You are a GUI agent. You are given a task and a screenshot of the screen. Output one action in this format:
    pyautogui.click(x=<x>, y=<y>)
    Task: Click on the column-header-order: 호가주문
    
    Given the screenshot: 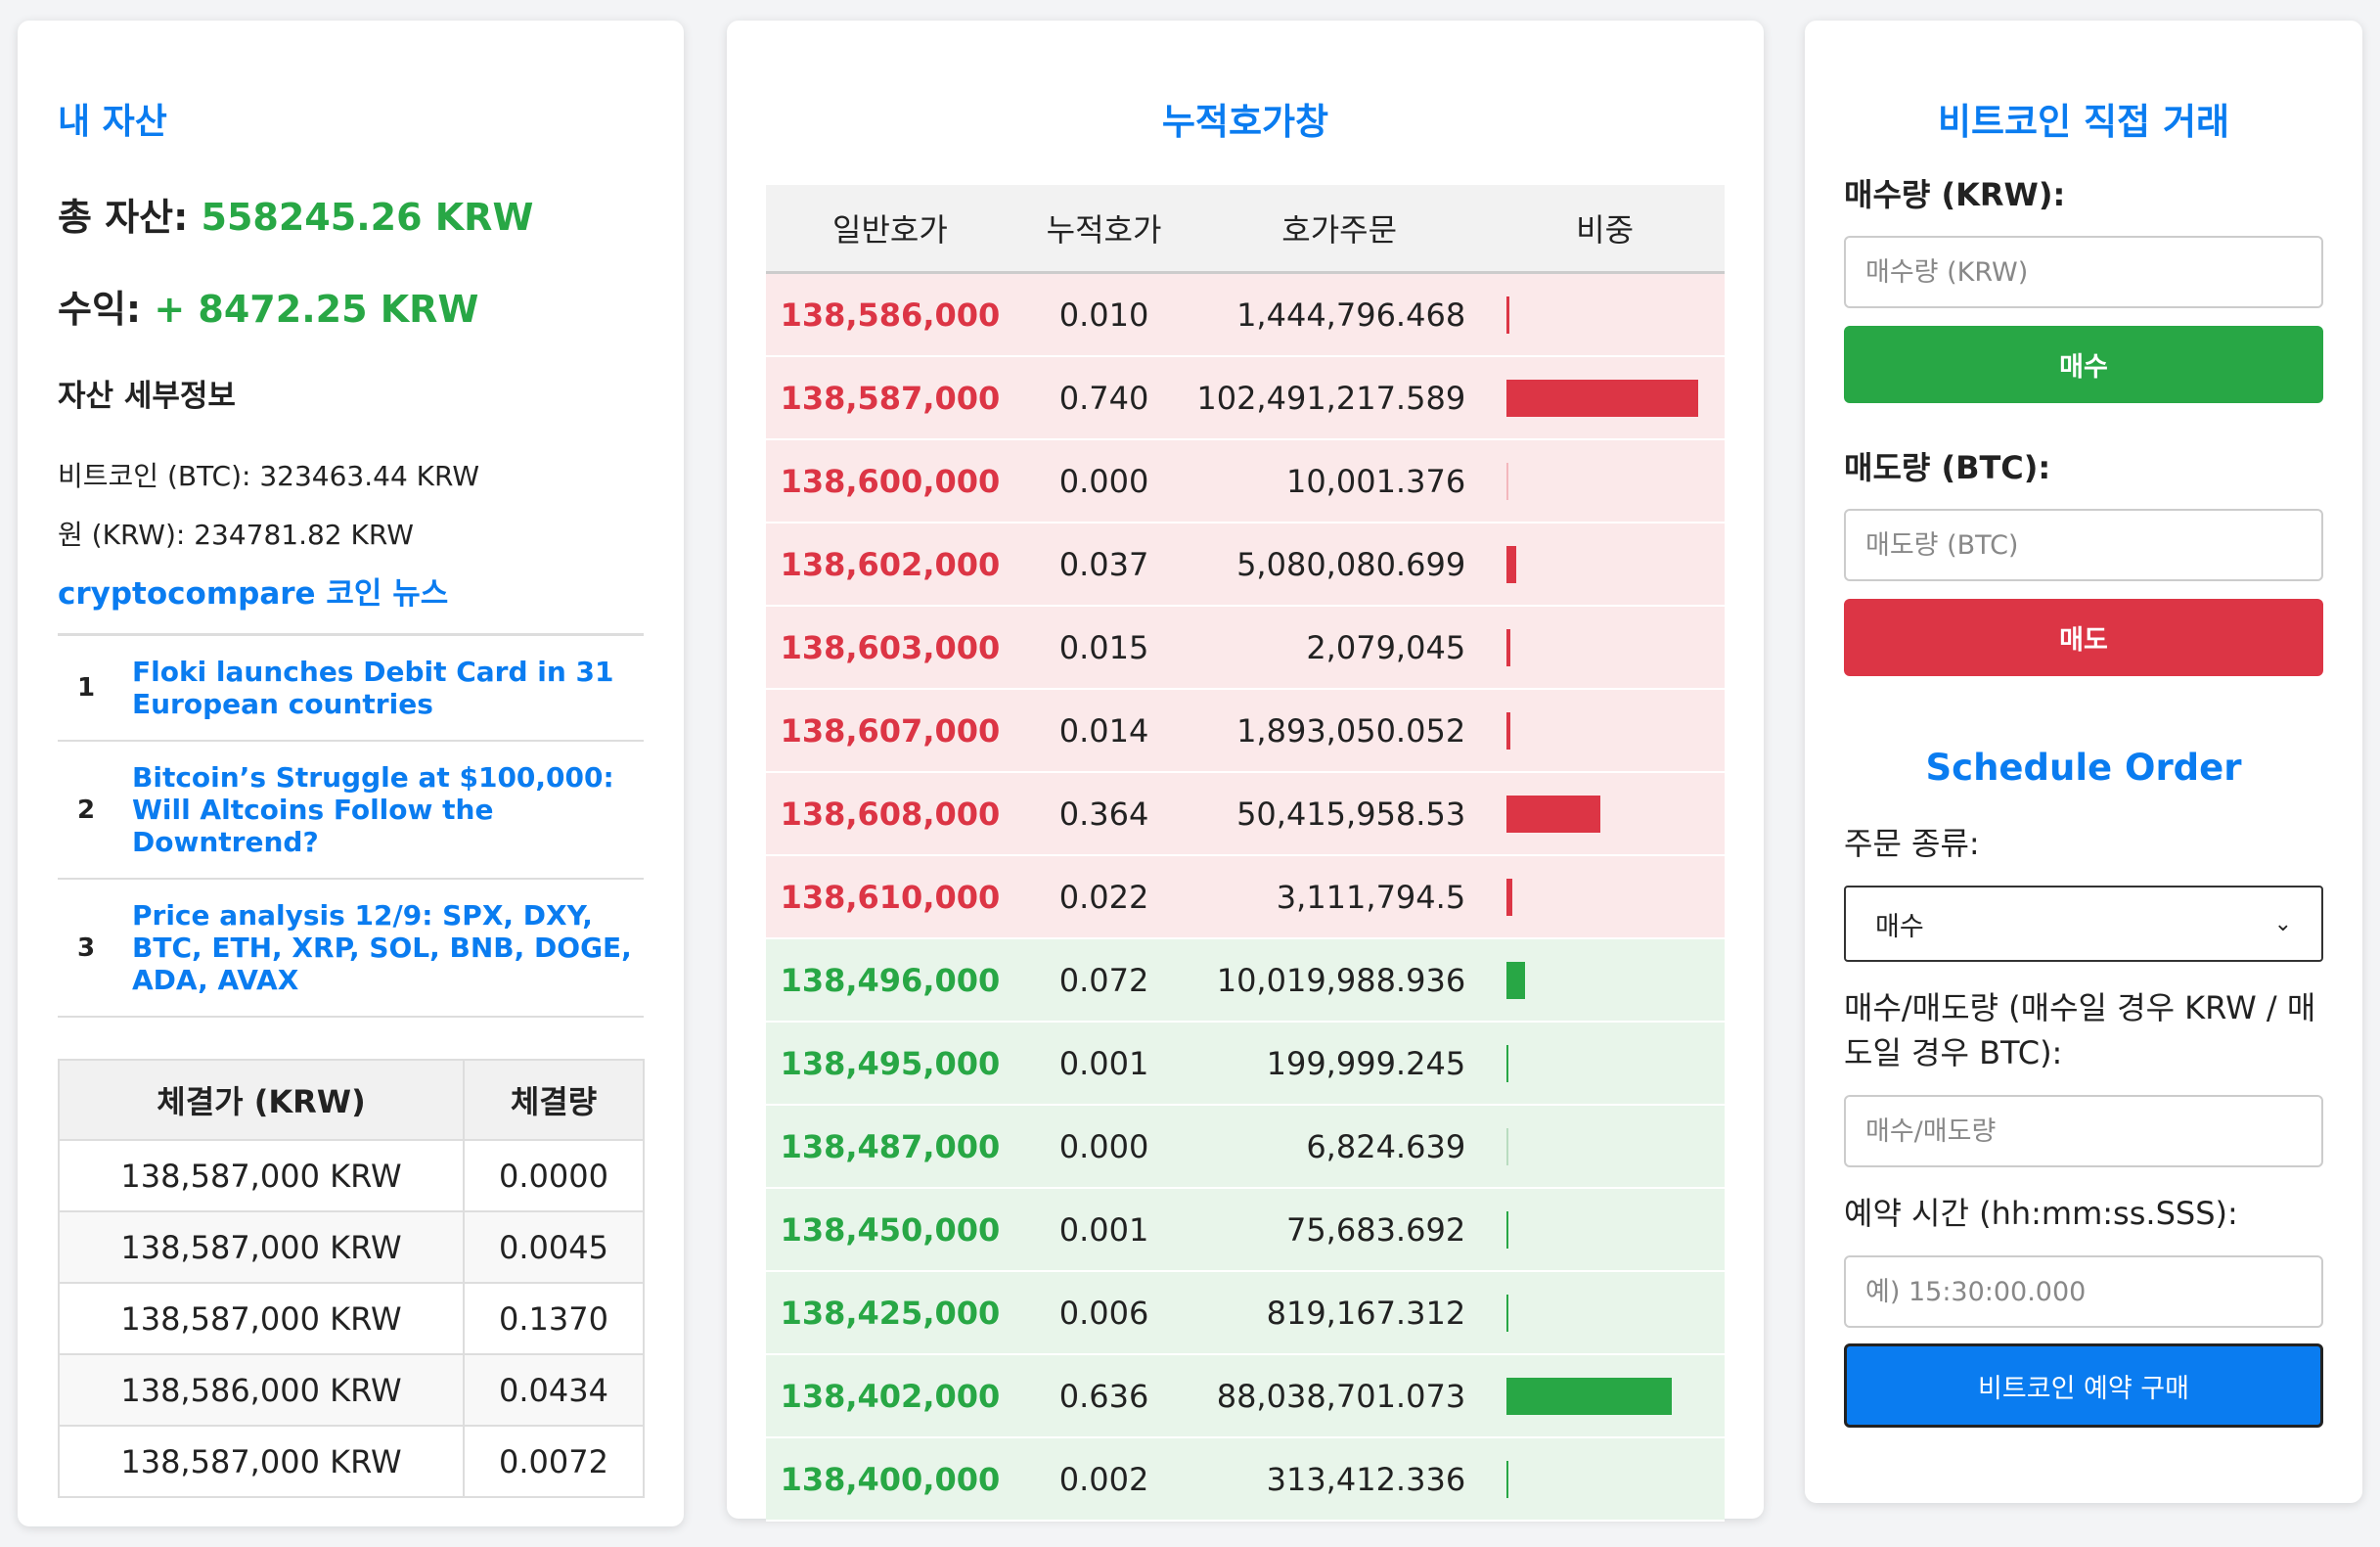 What is the action you would take?
    pyautogui.click(x=1339, y=229)
    